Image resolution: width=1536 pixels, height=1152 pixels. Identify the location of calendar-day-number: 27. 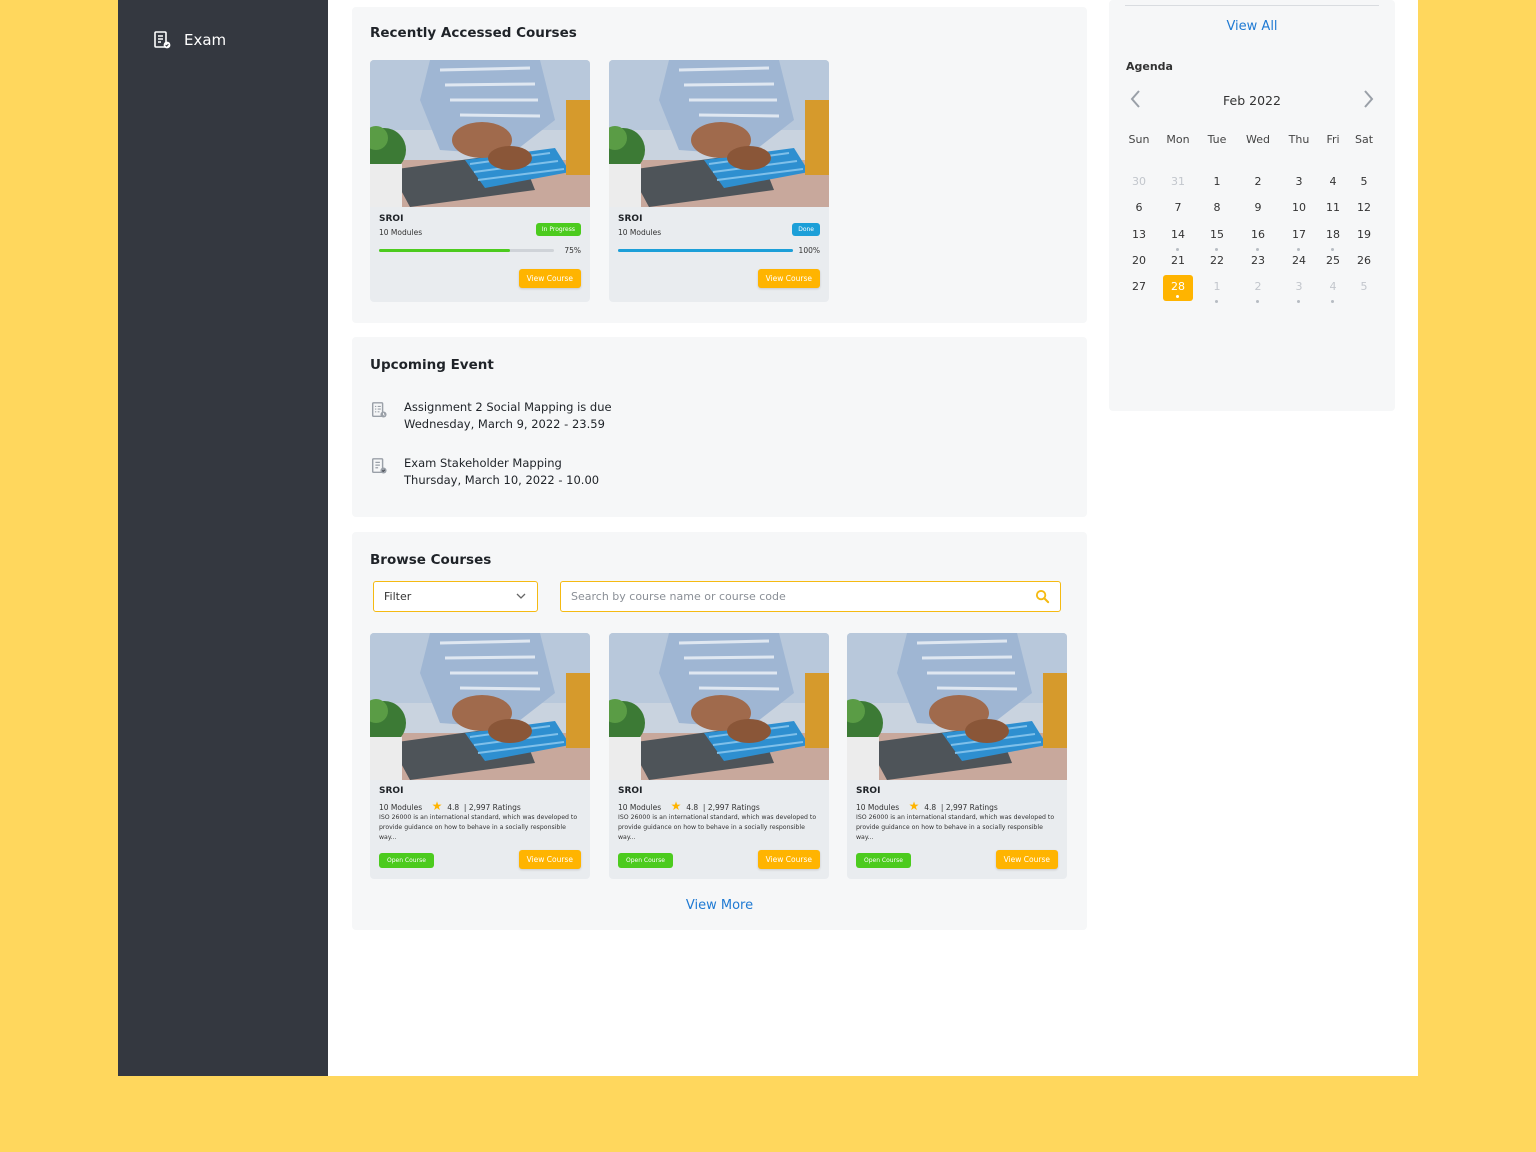
(1139, 287).